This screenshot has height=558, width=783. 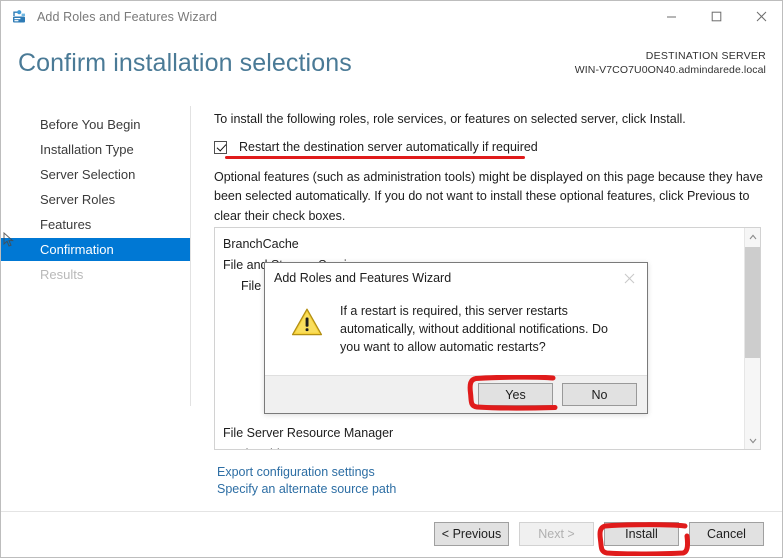 What do you see at coordinates (456, 394) in the screenshot?
I see `dialog-footer: Yes No` at bounding box center [456, 394].